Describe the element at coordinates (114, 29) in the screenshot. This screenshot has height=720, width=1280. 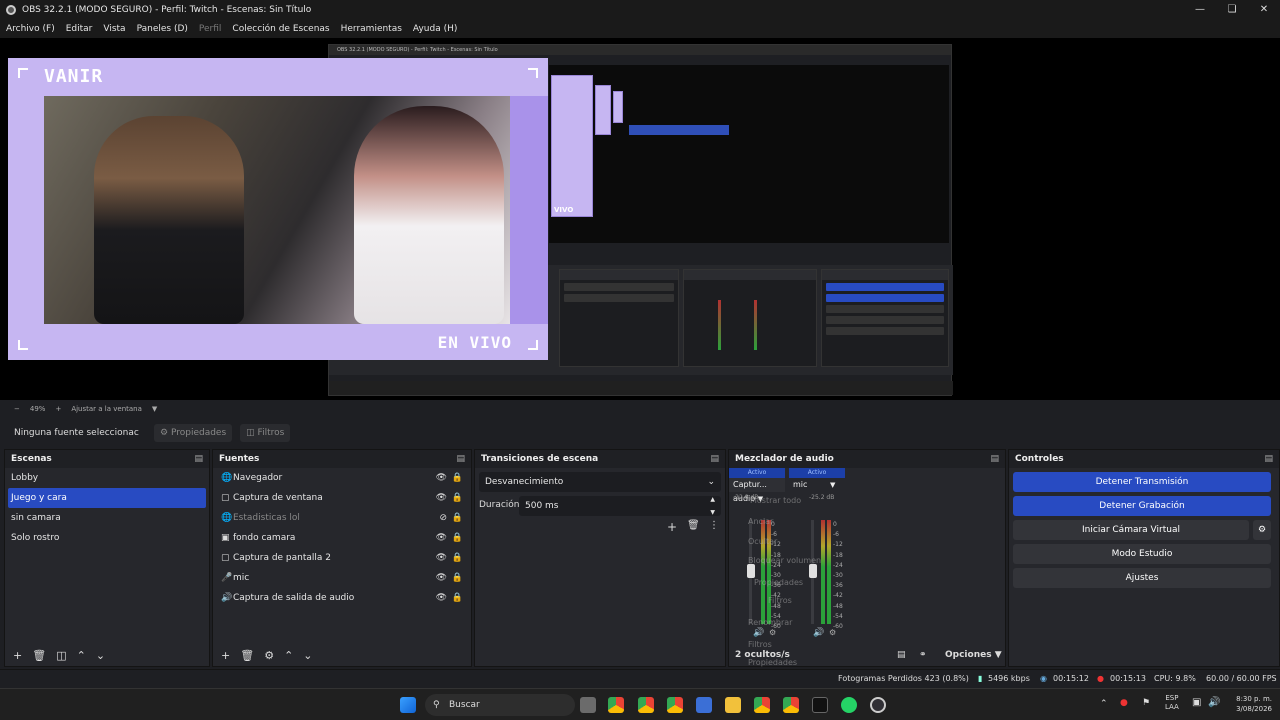
I see `menu-vista: Vista` at that location.